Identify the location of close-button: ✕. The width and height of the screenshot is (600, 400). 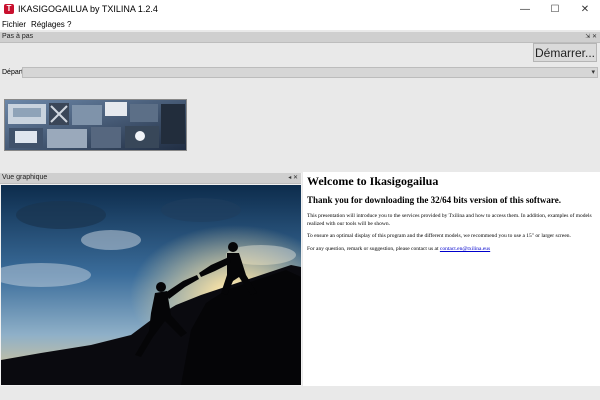
(585, 10).